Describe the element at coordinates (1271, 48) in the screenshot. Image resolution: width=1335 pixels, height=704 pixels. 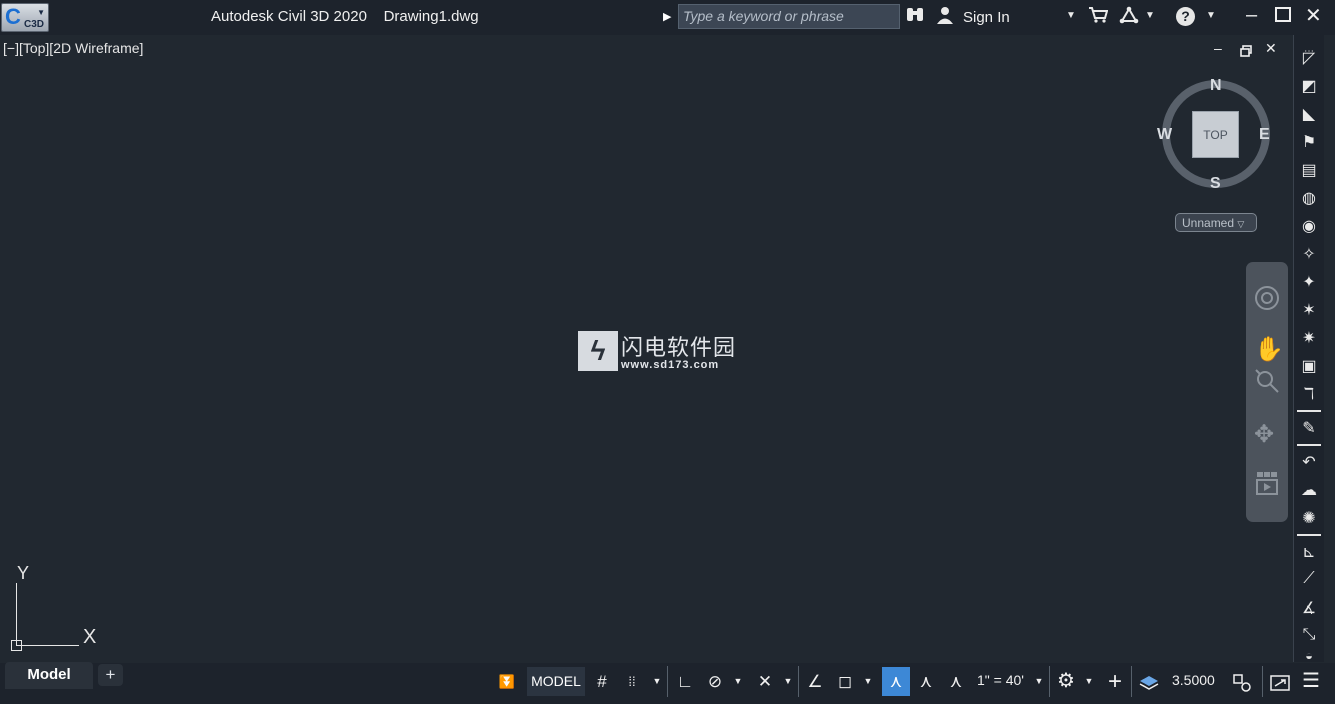
I see `viewport-close-icon: ✕` at that location.